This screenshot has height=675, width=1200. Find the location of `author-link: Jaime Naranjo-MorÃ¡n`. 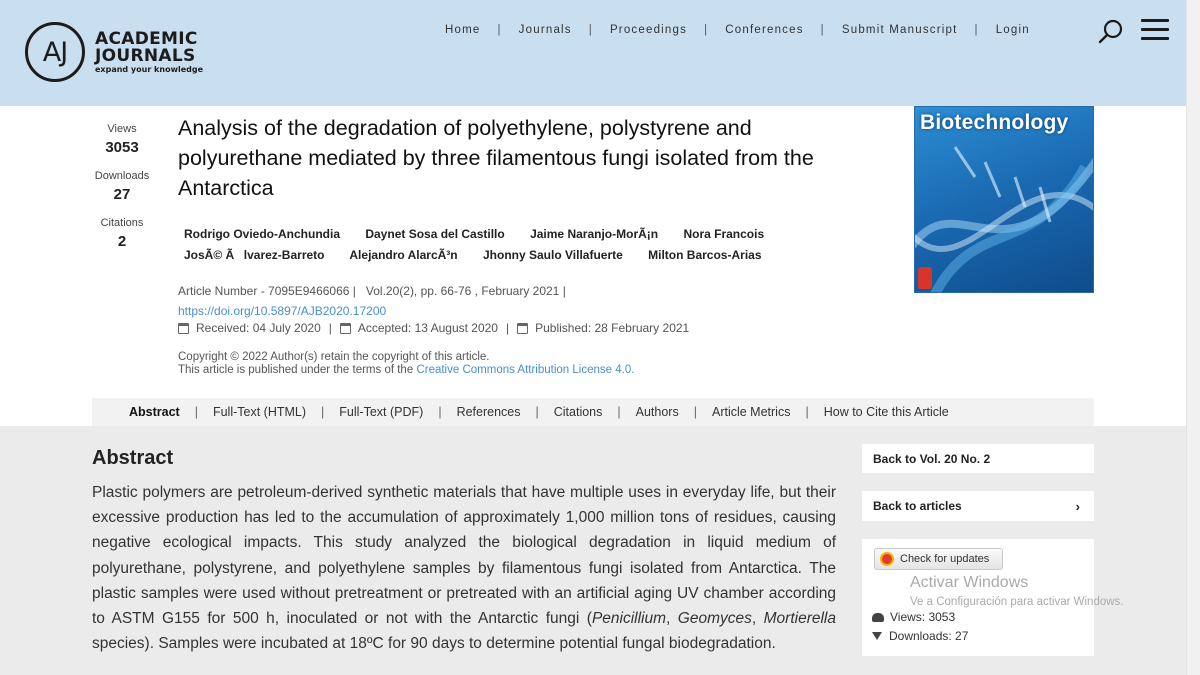

author-link: Jaime Naranjo-MorÃ¡n is located at coordinates (594, 234).